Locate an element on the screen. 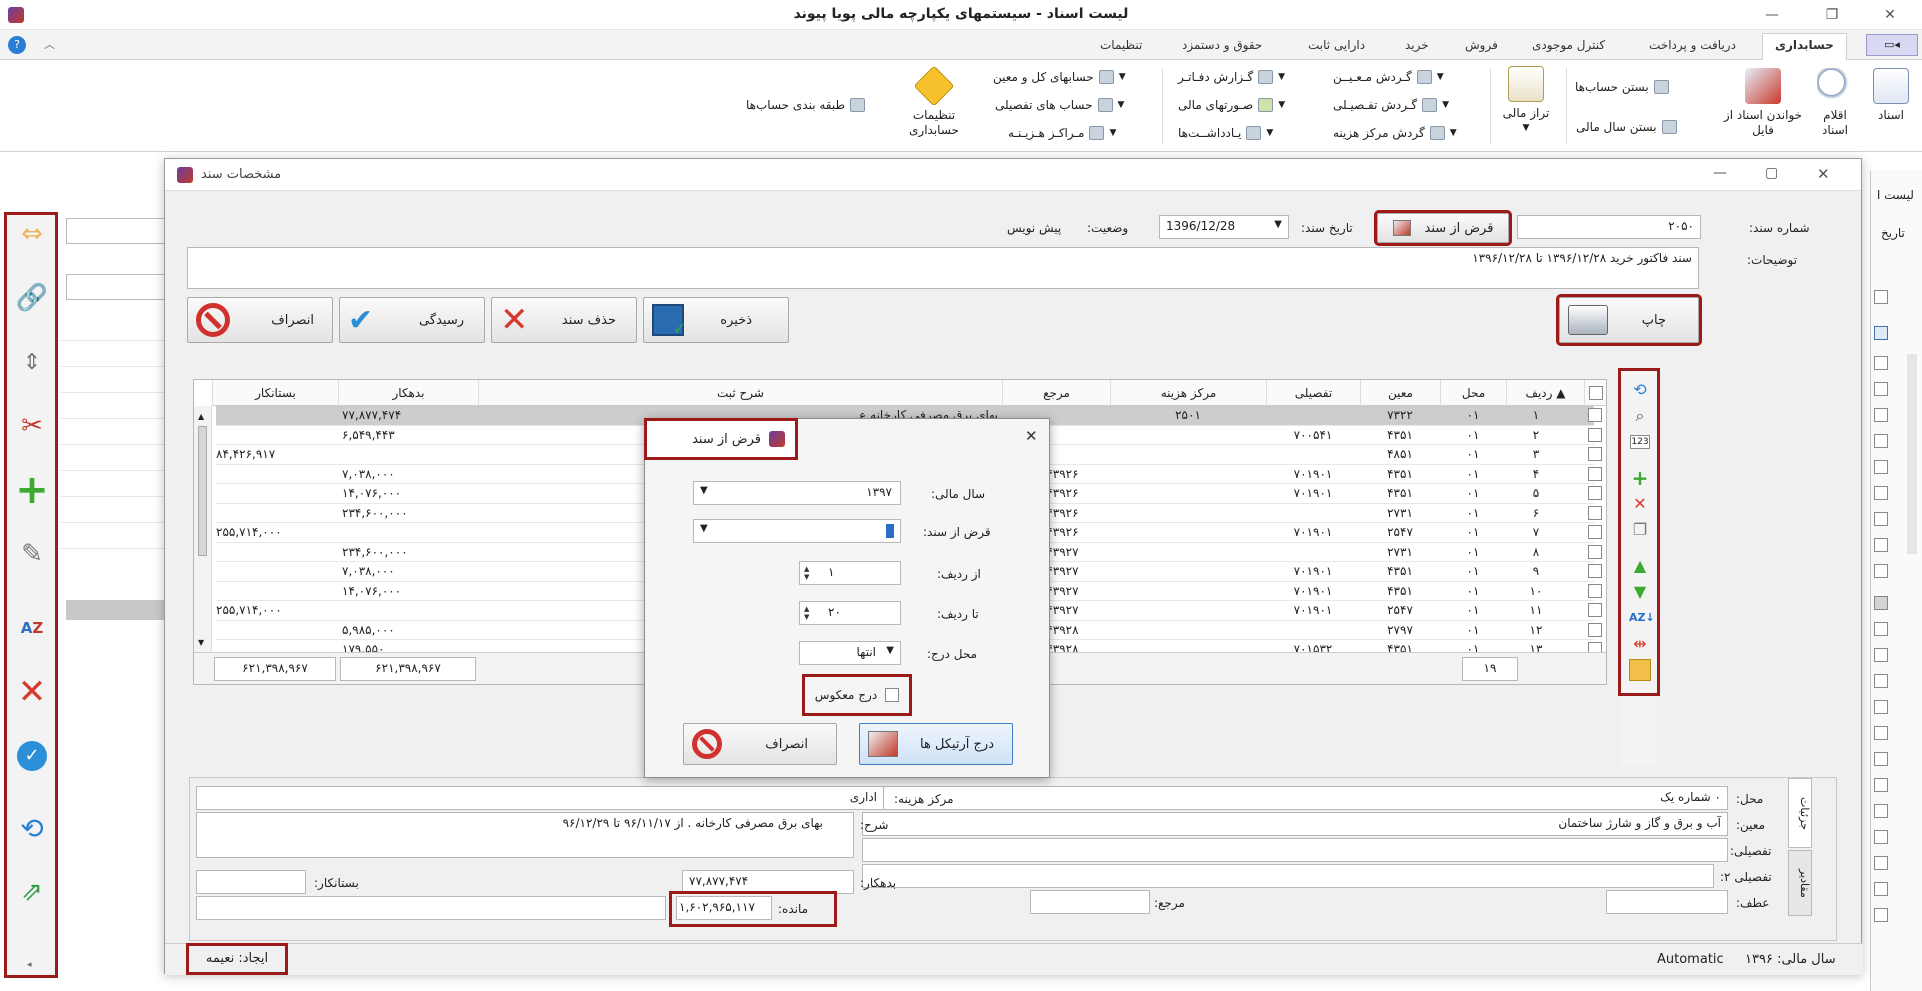 The width and height of the screenshot is (1922, 991). year-select: ۱۳۹۷ ▼ is located at coordinates (797, 493).